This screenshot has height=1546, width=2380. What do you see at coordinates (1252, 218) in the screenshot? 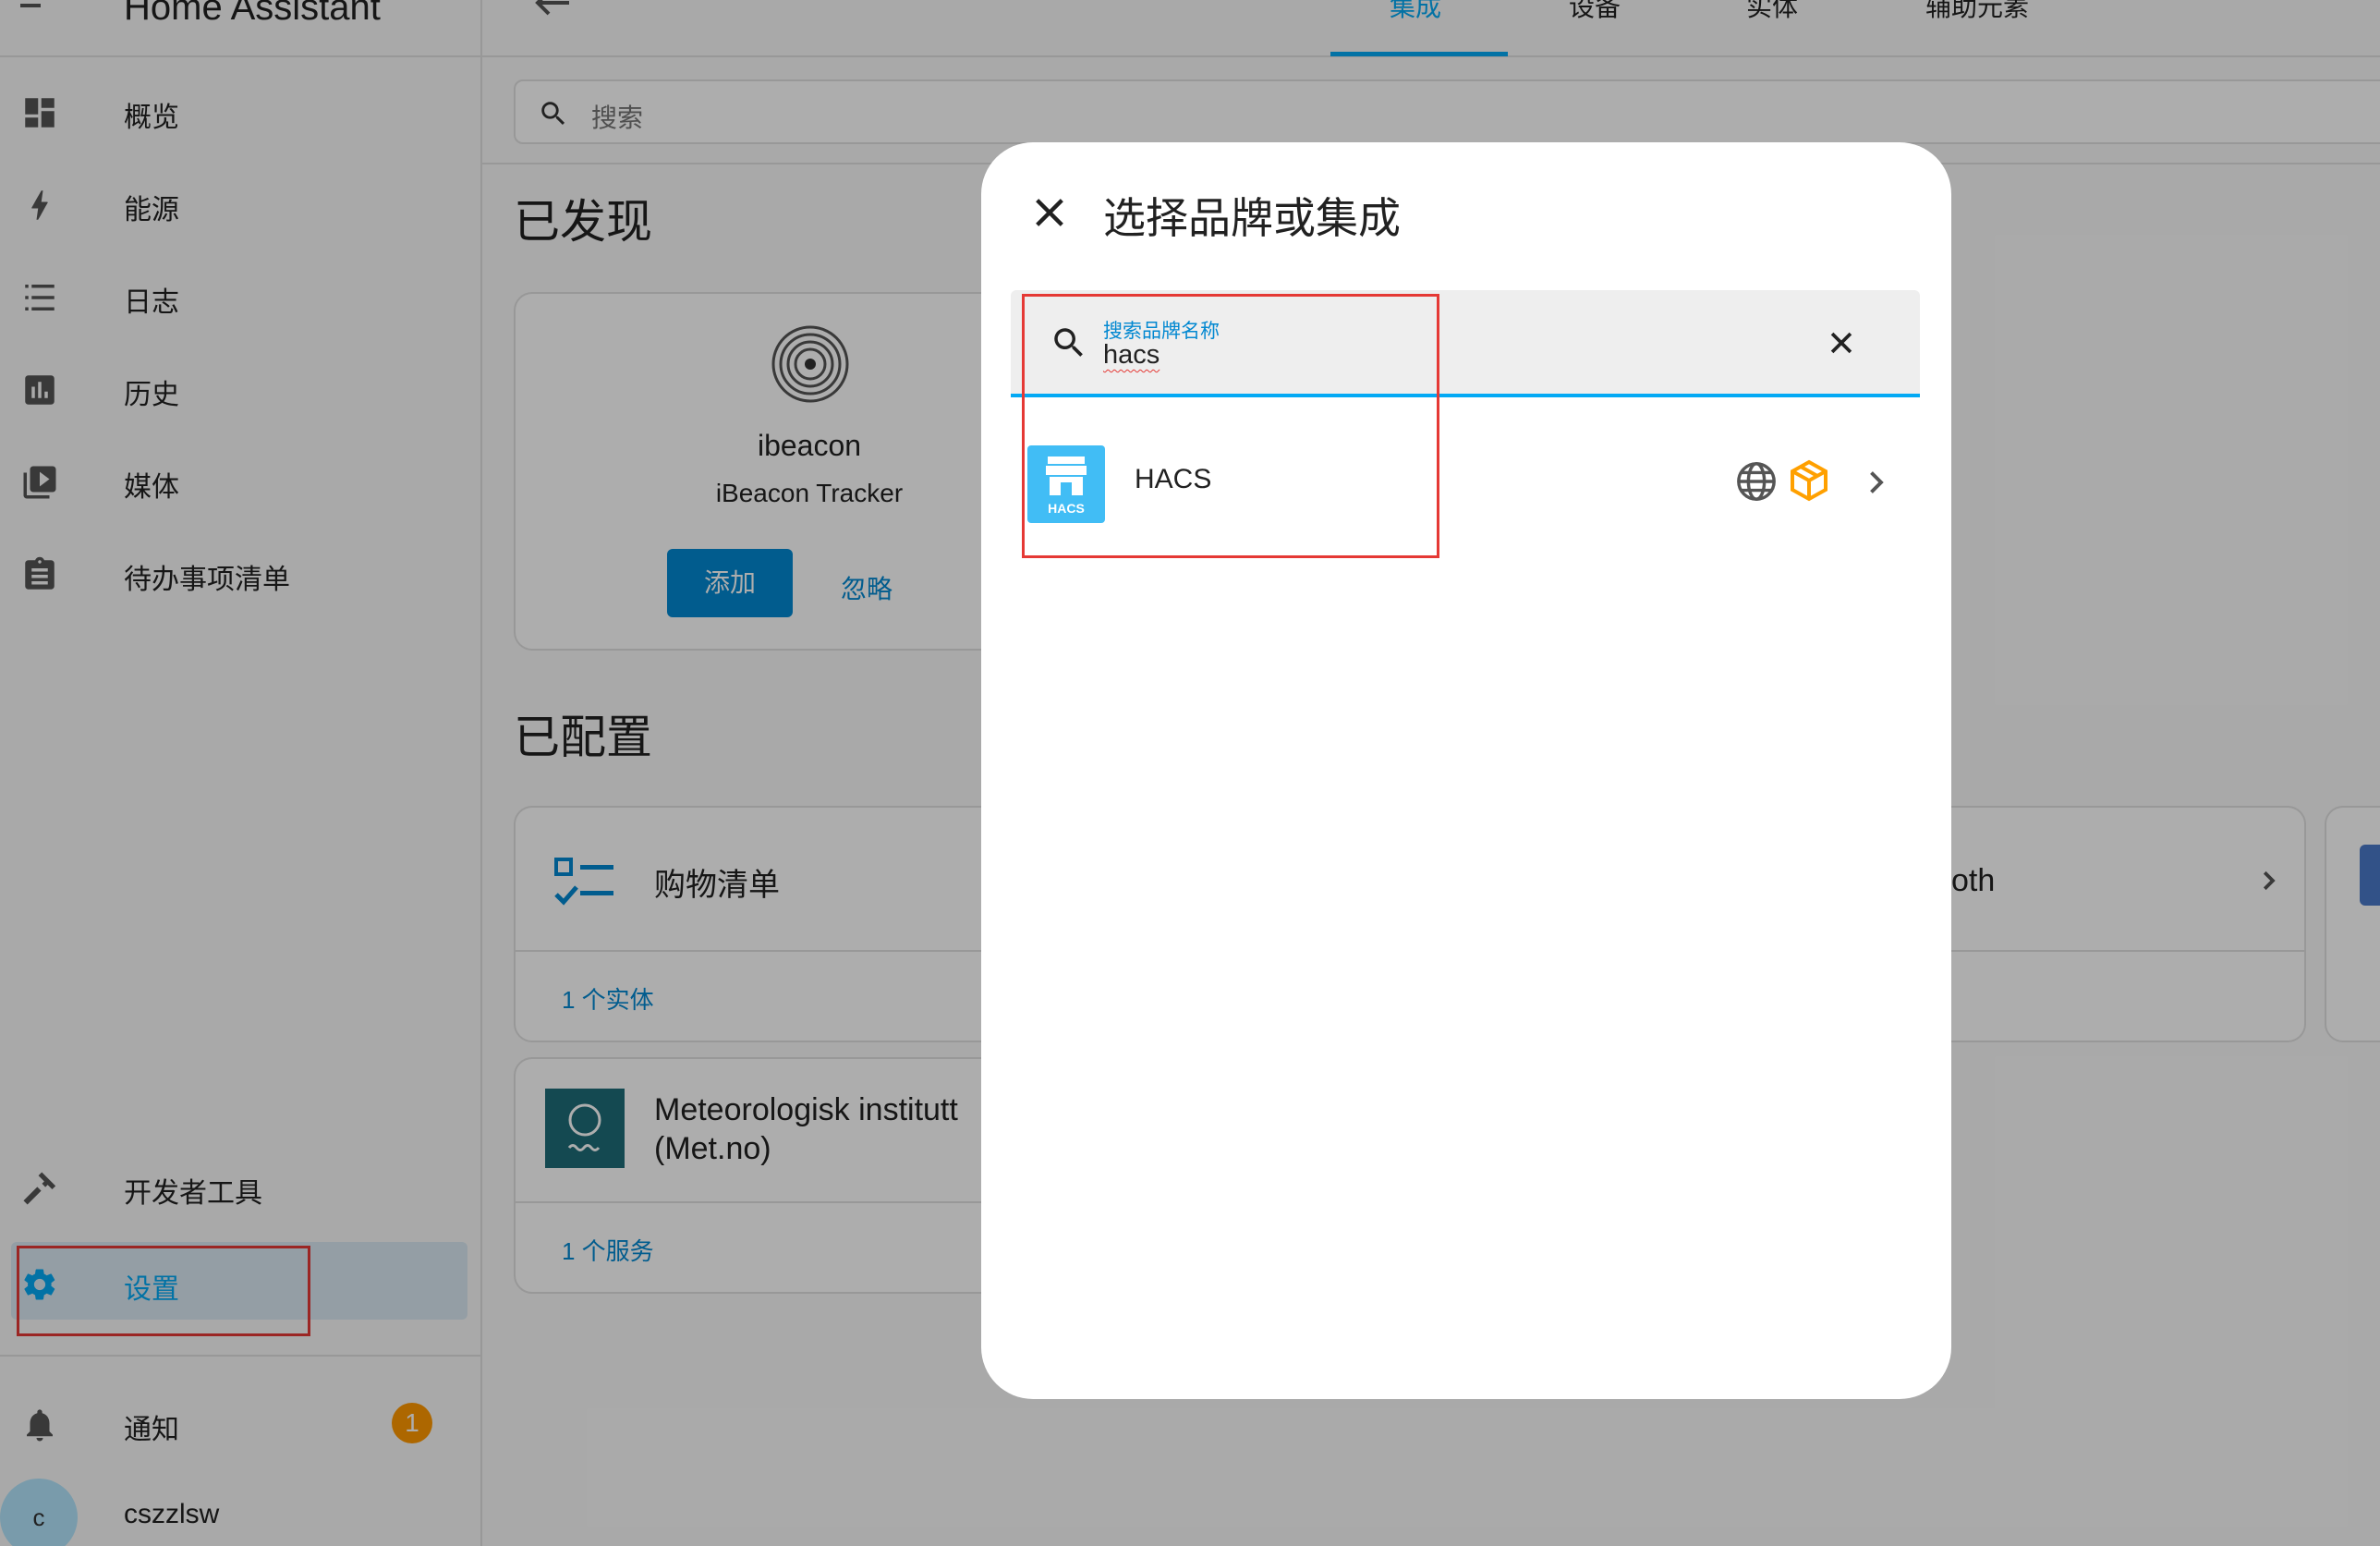
I see `dialog-title: 选择品牌或集成` at bounding box center [1252, 218].